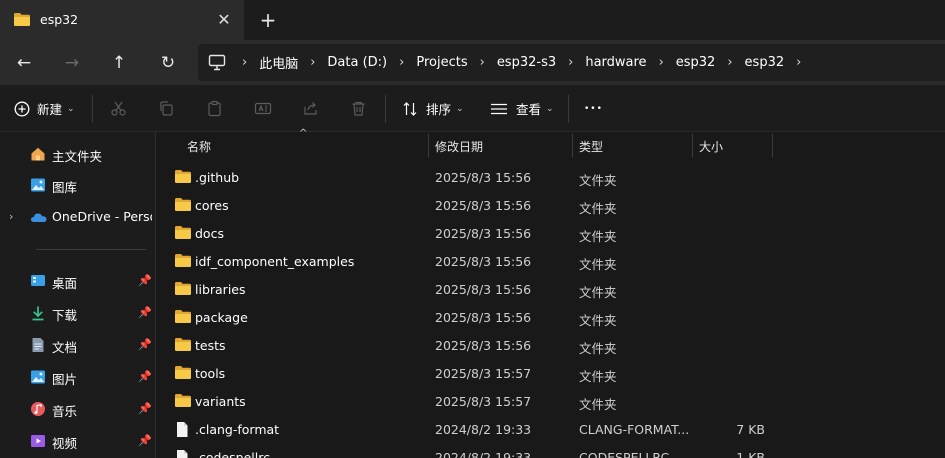  I want to click on paste-button, so click(214, 108).